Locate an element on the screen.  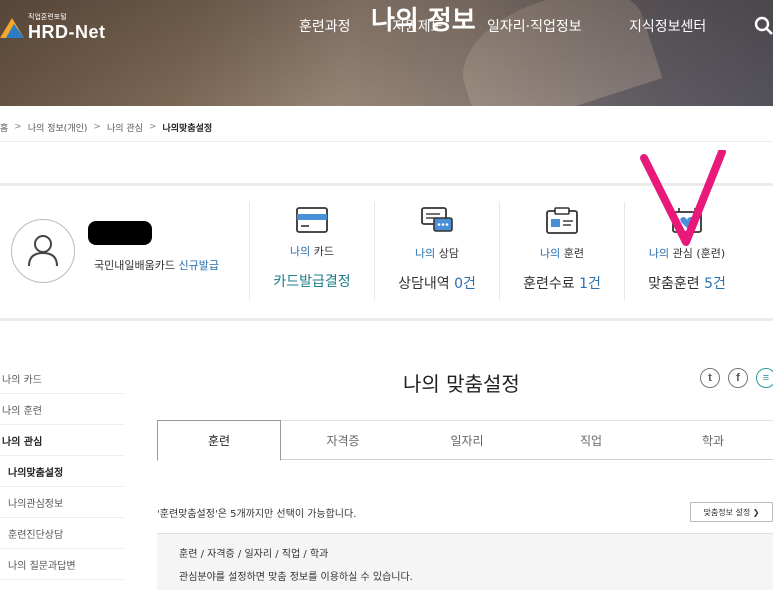
tab-training: 훈련 is located at coordinates (219, 440).